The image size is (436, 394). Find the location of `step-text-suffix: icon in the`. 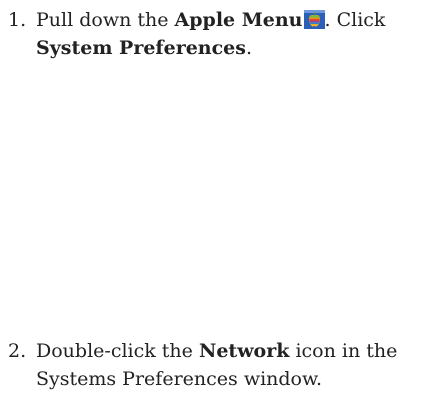

step-text-suffix: icon in the is located at coordinates (343, 351).